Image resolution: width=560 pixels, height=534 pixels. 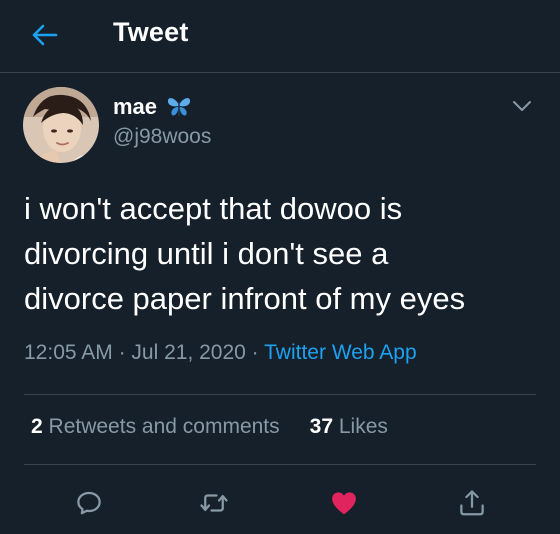 I want to click on likes-stat: 37 Likes, so click(x=349, y=427).